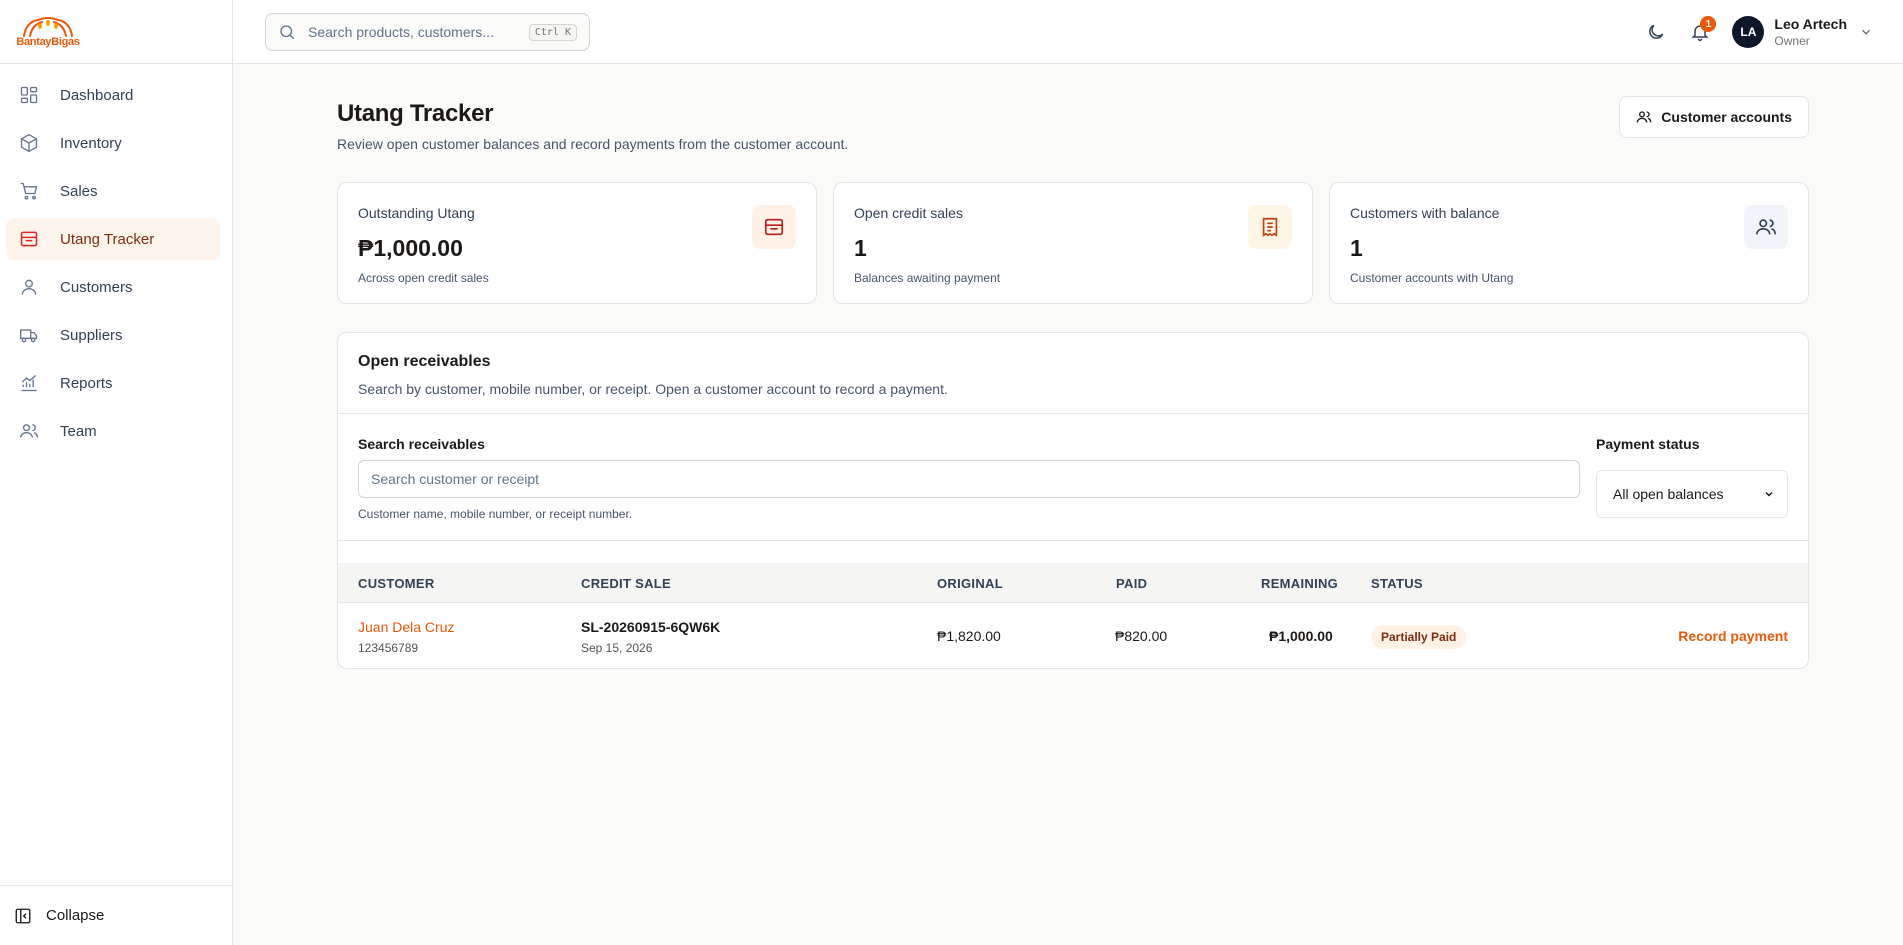 The image size is (1903, 945). I want to click on sidebar-item-label: Team, so click(78, 431).